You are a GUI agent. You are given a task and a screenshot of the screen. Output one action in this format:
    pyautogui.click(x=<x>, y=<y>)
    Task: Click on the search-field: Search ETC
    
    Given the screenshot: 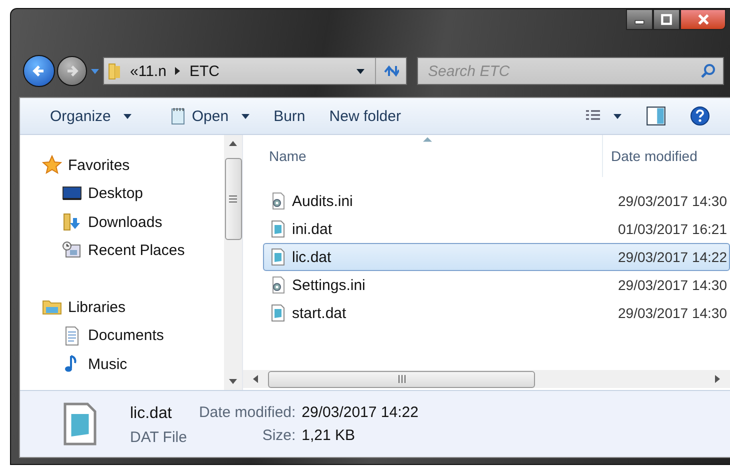 What is the action you would take?
    pyautogui.click(x=570, y=71)
    